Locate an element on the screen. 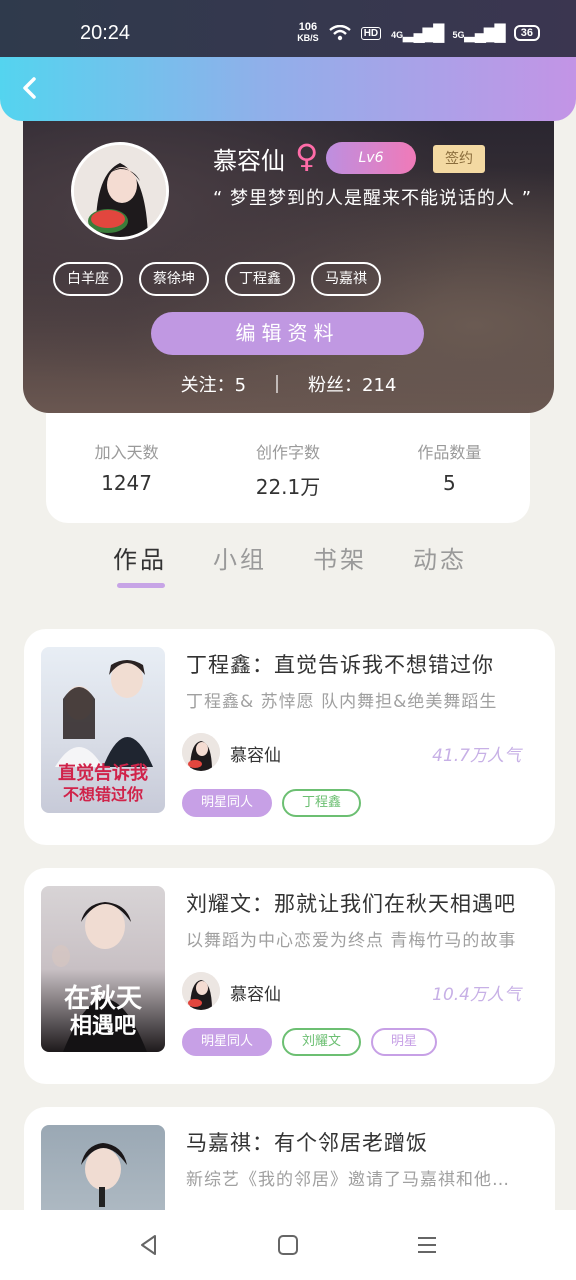  work-summary: 新综艺《我的邻居》邀请了马嘉祺和他的邻居 is located at coordinates (356, 1180).